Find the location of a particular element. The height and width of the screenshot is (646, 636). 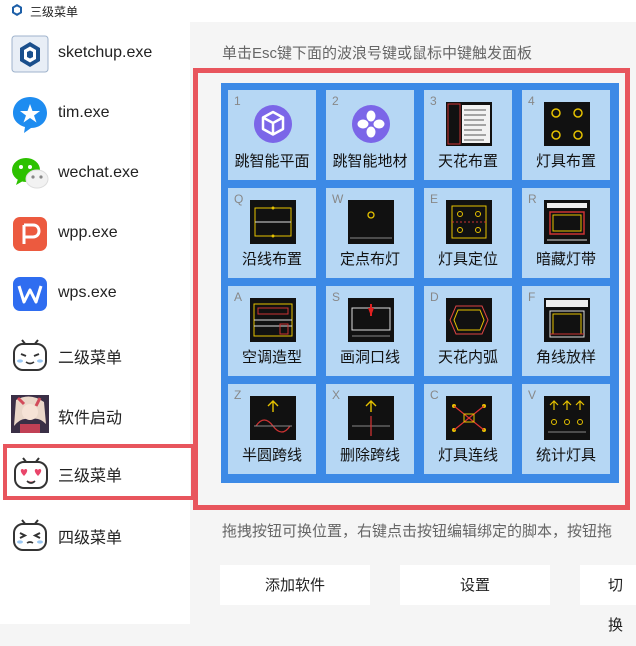

sidebar-item-second-menu: 二级菜单 is located at coordinates (95, 354).